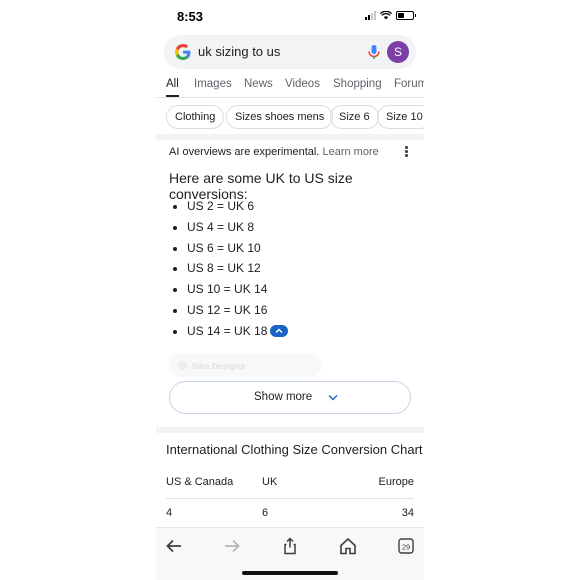  I want to click on chip-size-6: Size 6, so click(354, 117).